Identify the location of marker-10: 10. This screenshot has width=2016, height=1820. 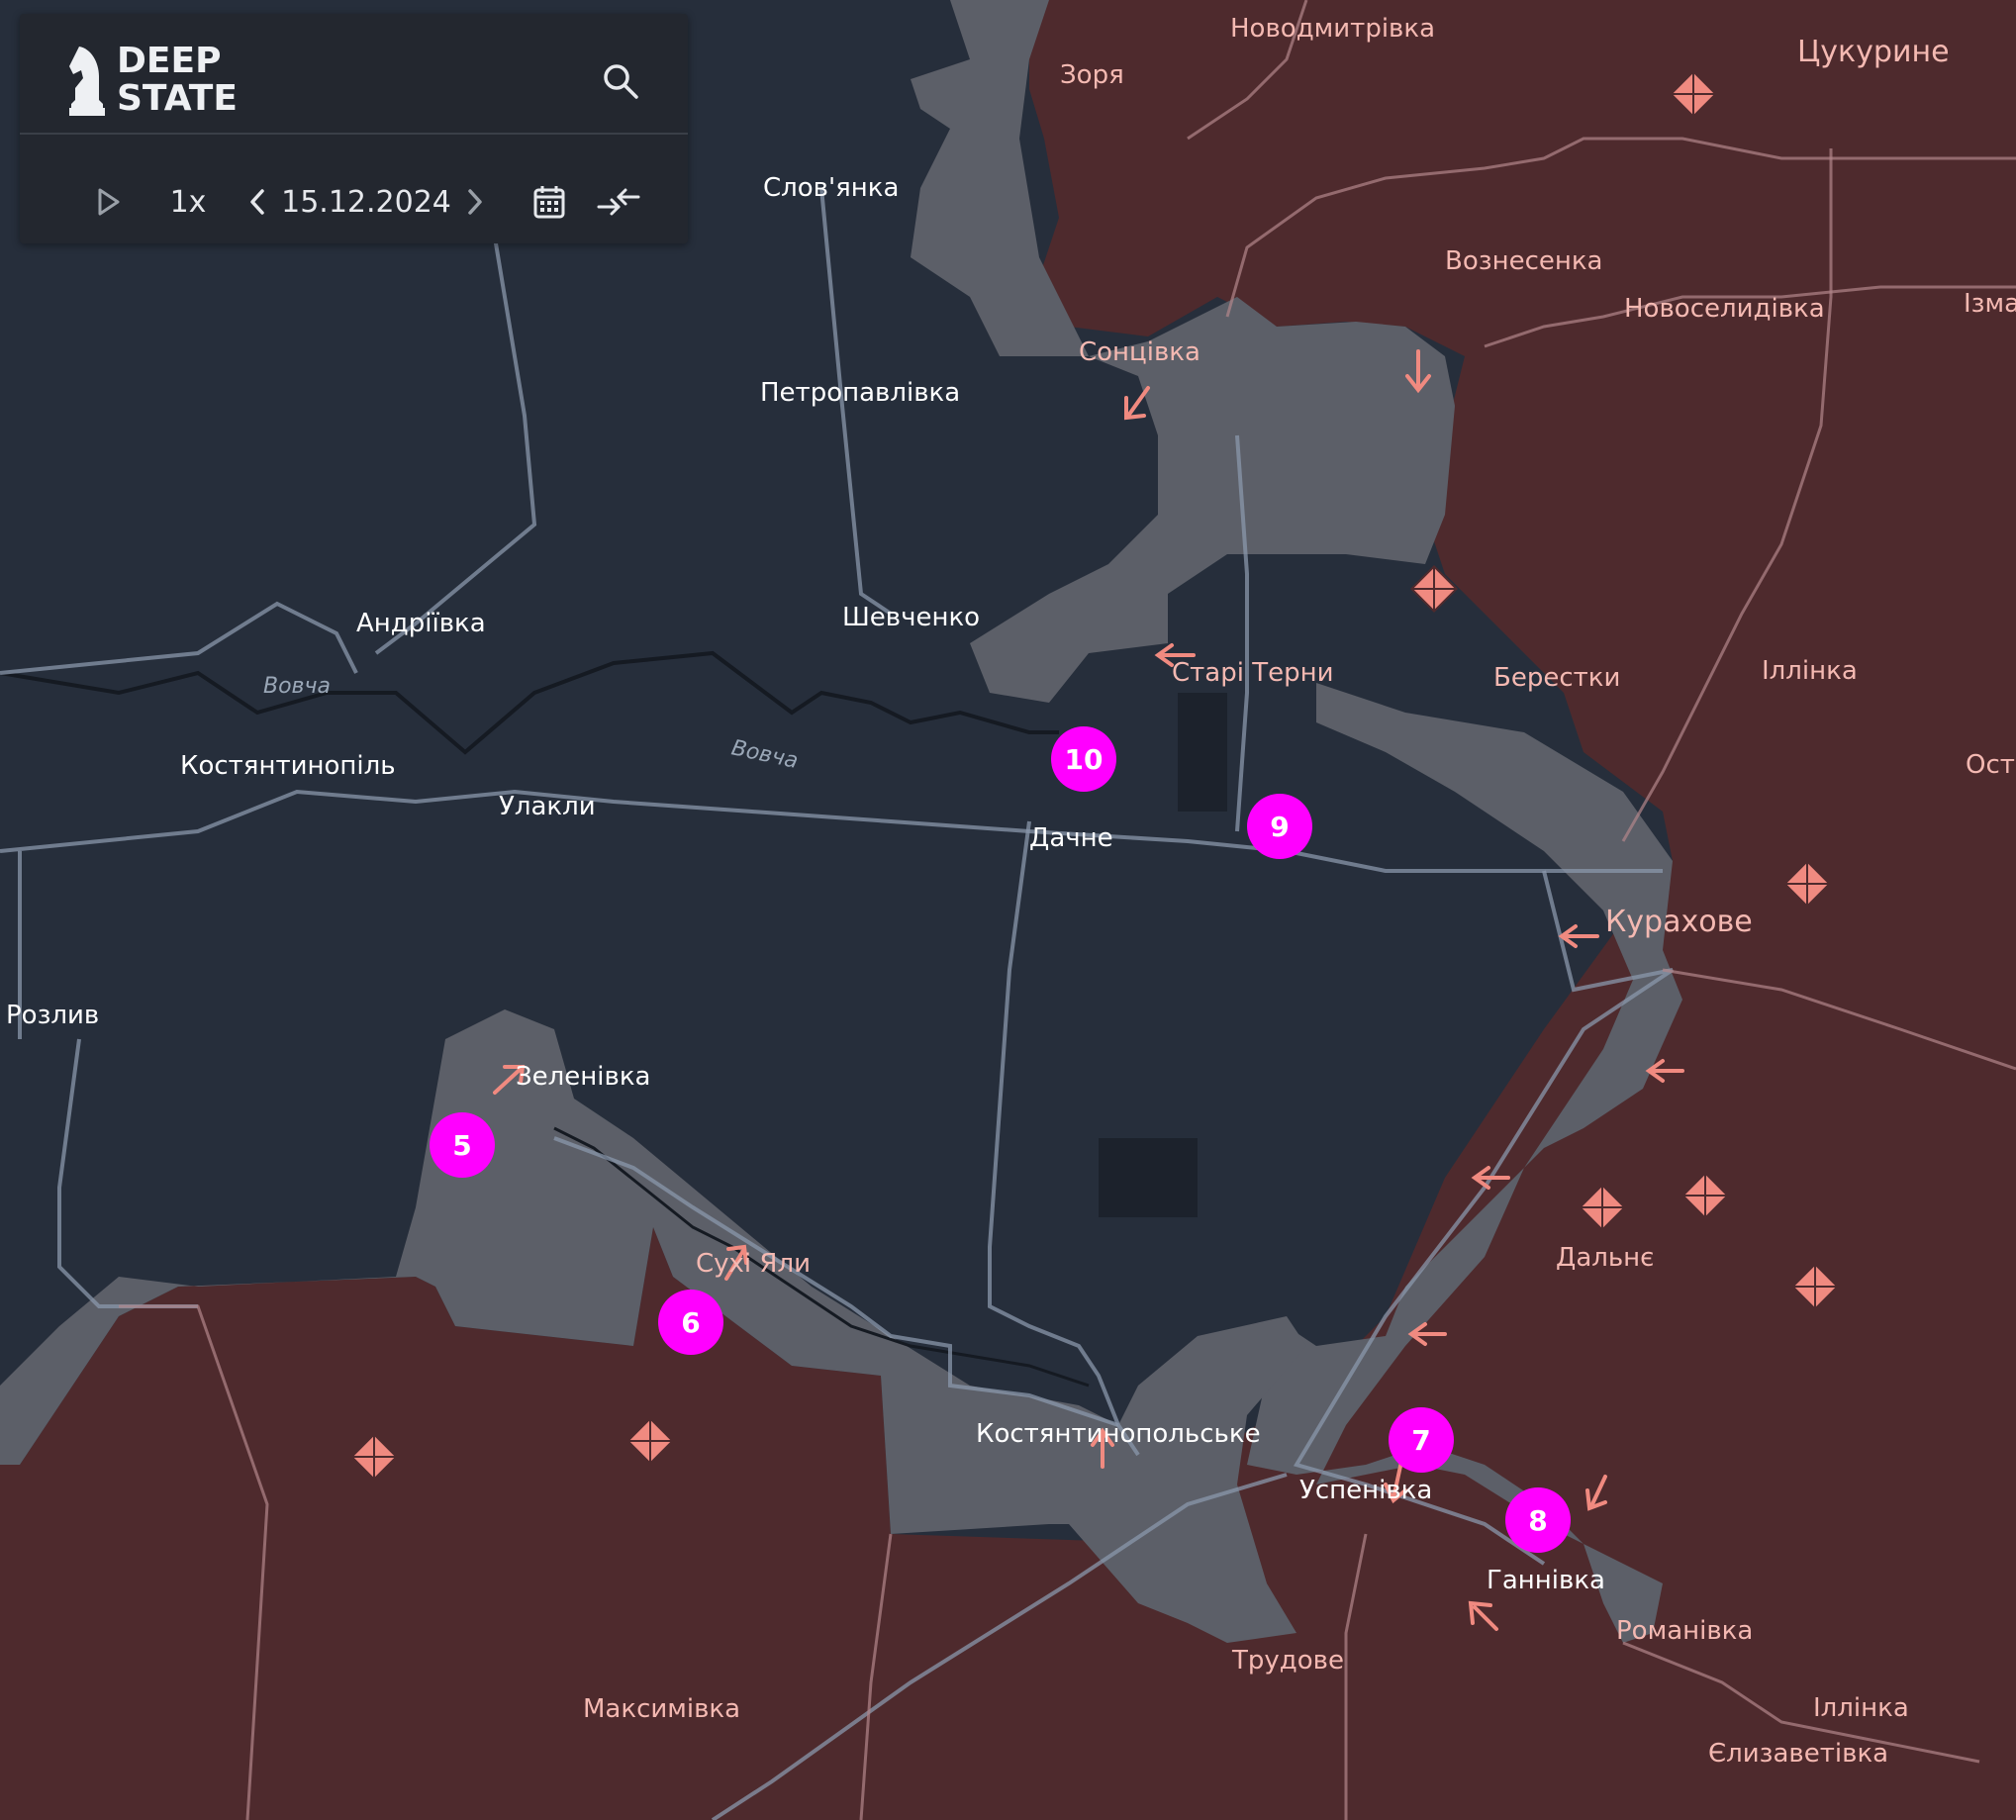
(1084, 759).